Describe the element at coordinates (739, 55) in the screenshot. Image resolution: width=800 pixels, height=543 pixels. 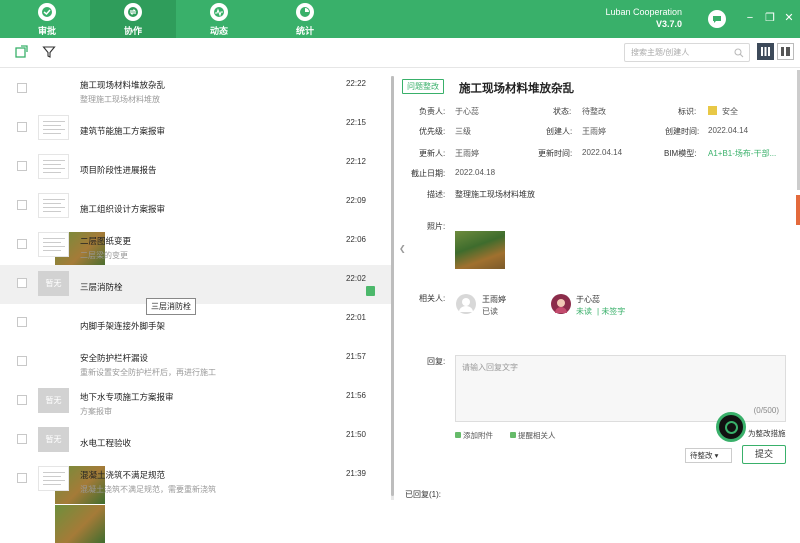
I see `search-icon` at that location.